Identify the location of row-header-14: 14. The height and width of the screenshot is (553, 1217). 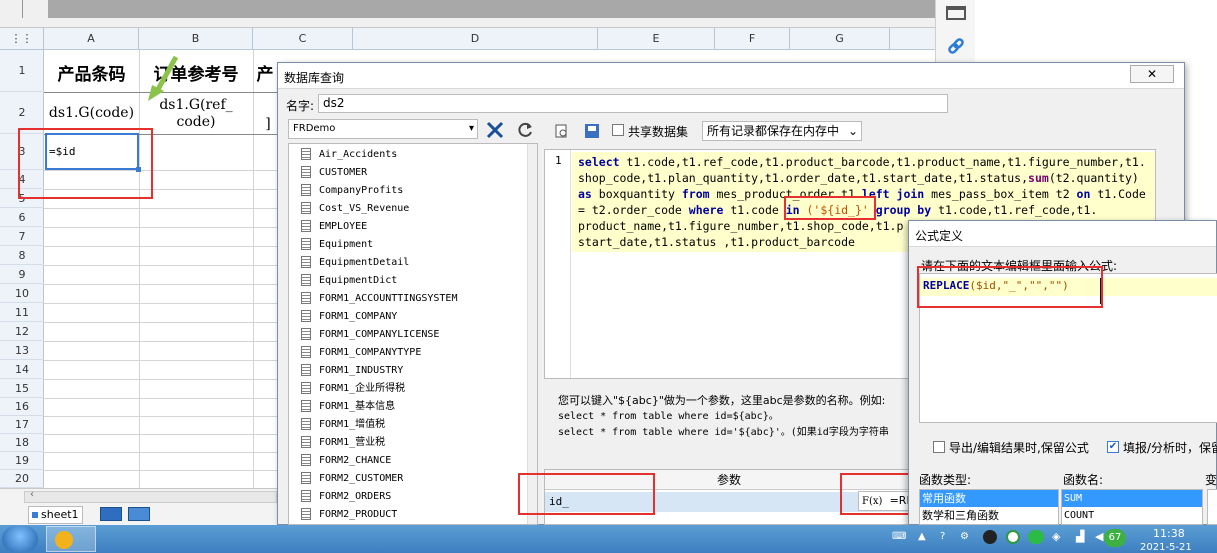
(22, 369).